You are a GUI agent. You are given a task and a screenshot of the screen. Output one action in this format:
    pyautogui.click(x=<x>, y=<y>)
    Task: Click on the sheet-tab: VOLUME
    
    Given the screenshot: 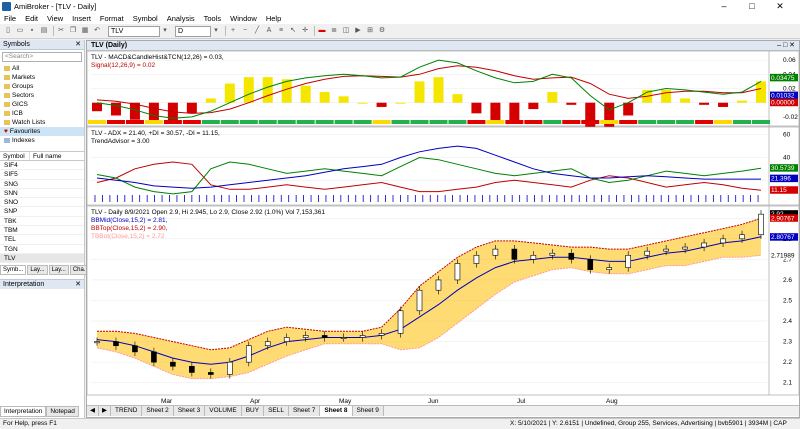 What is the action you would take?
    pyautogui.click(x=223, y=411)
    